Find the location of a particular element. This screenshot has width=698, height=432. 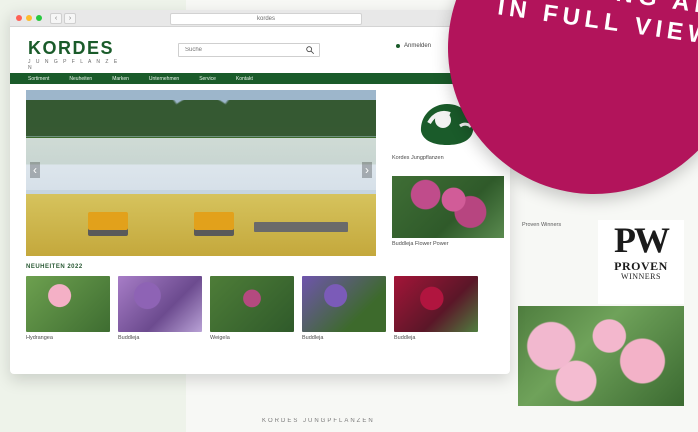

nav-item-4: Service is located at coordinates (207, 79).